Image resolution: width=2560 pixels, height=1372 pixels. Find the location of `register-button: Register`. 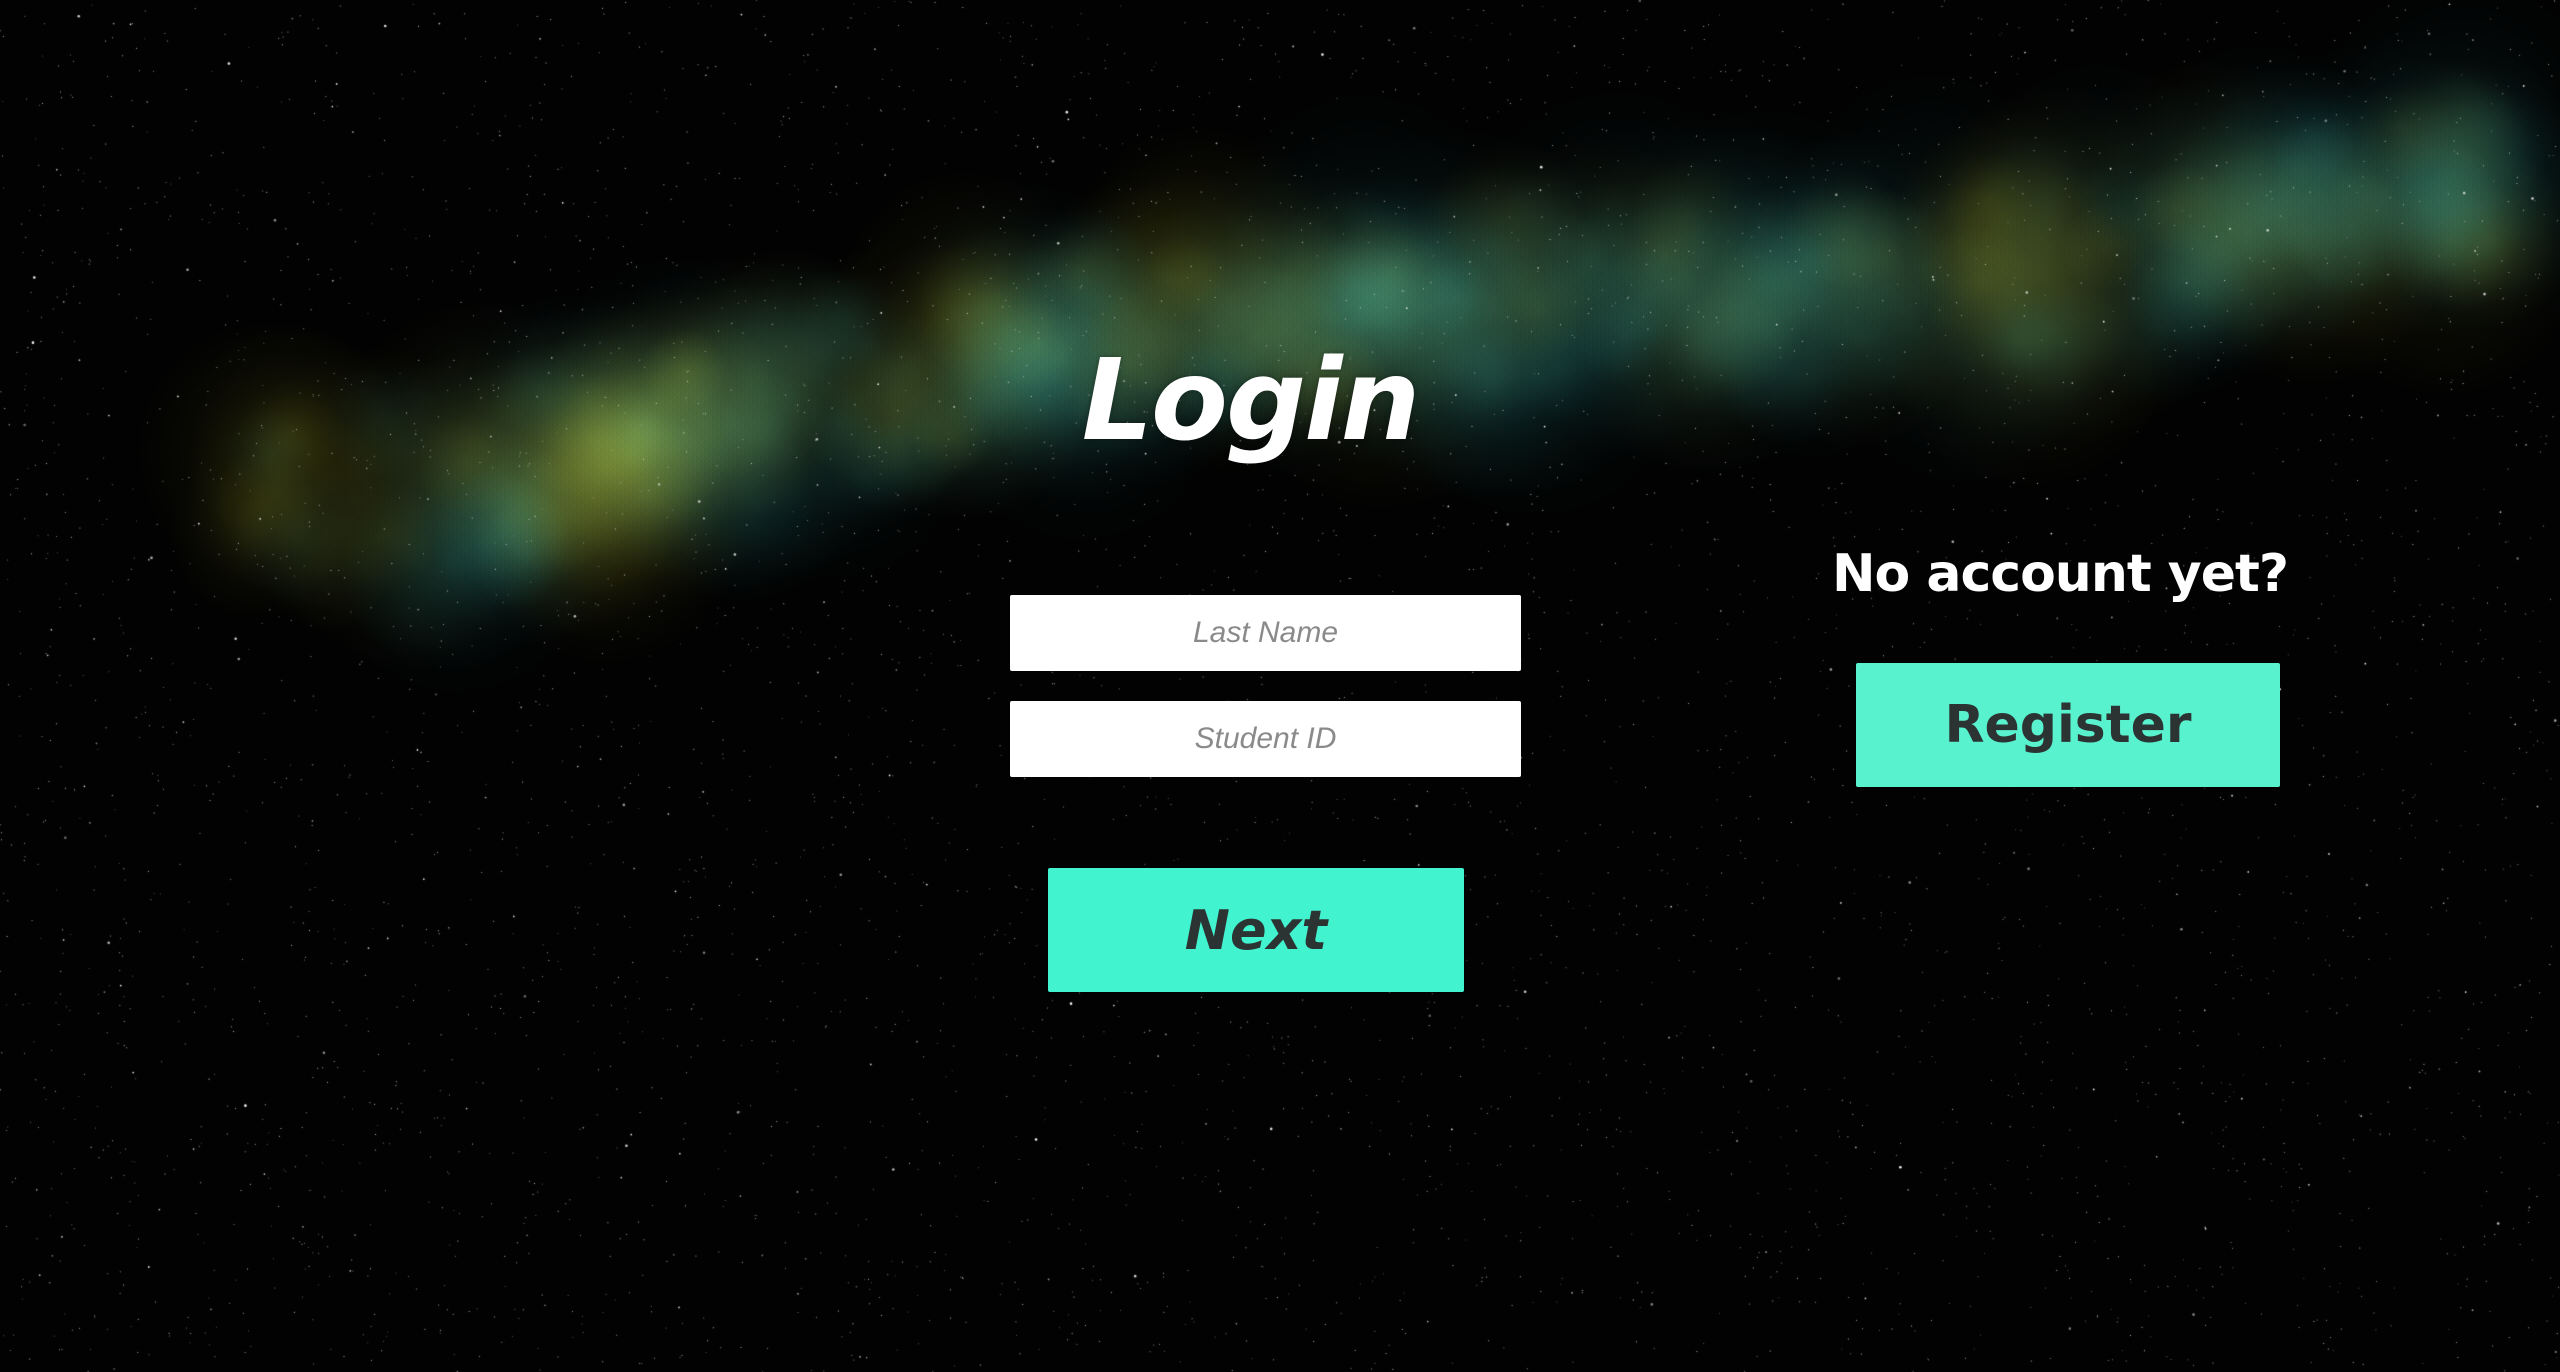

register-button: Register is located at coordinates (2068, 725).